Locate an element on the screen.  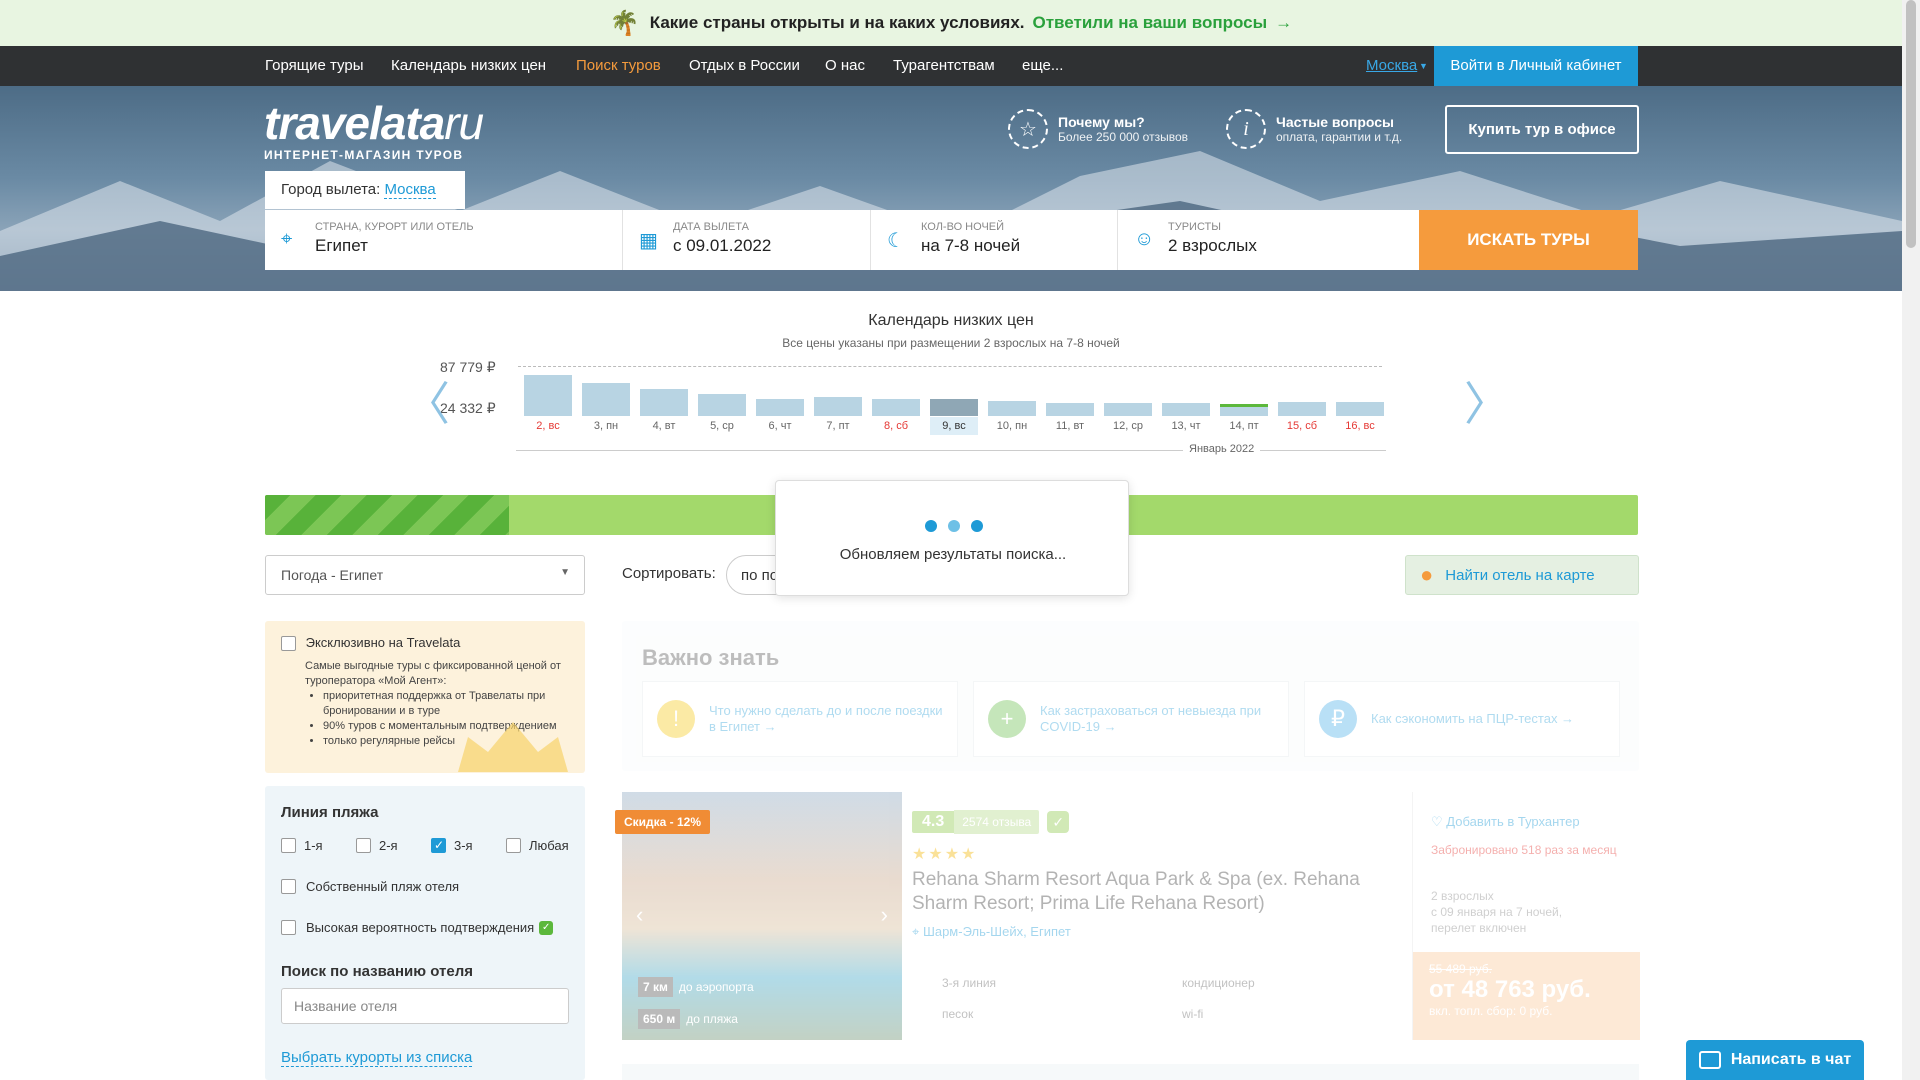
chat-button: Написать в чат is located at coordinates (1775, 1060).